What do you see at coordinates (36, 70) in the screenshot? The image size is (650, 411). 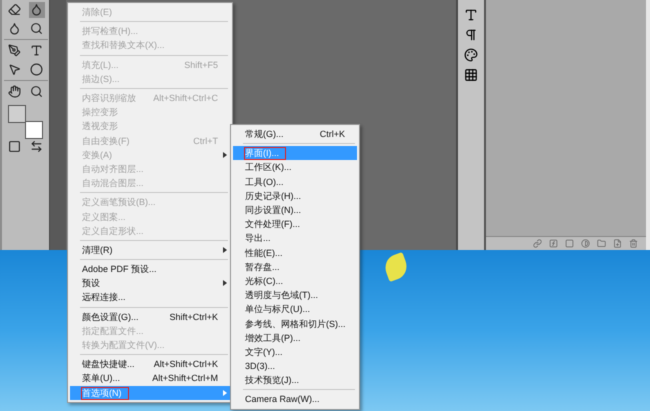 I see `ellipse-icon` at bounding box center [36, 70].